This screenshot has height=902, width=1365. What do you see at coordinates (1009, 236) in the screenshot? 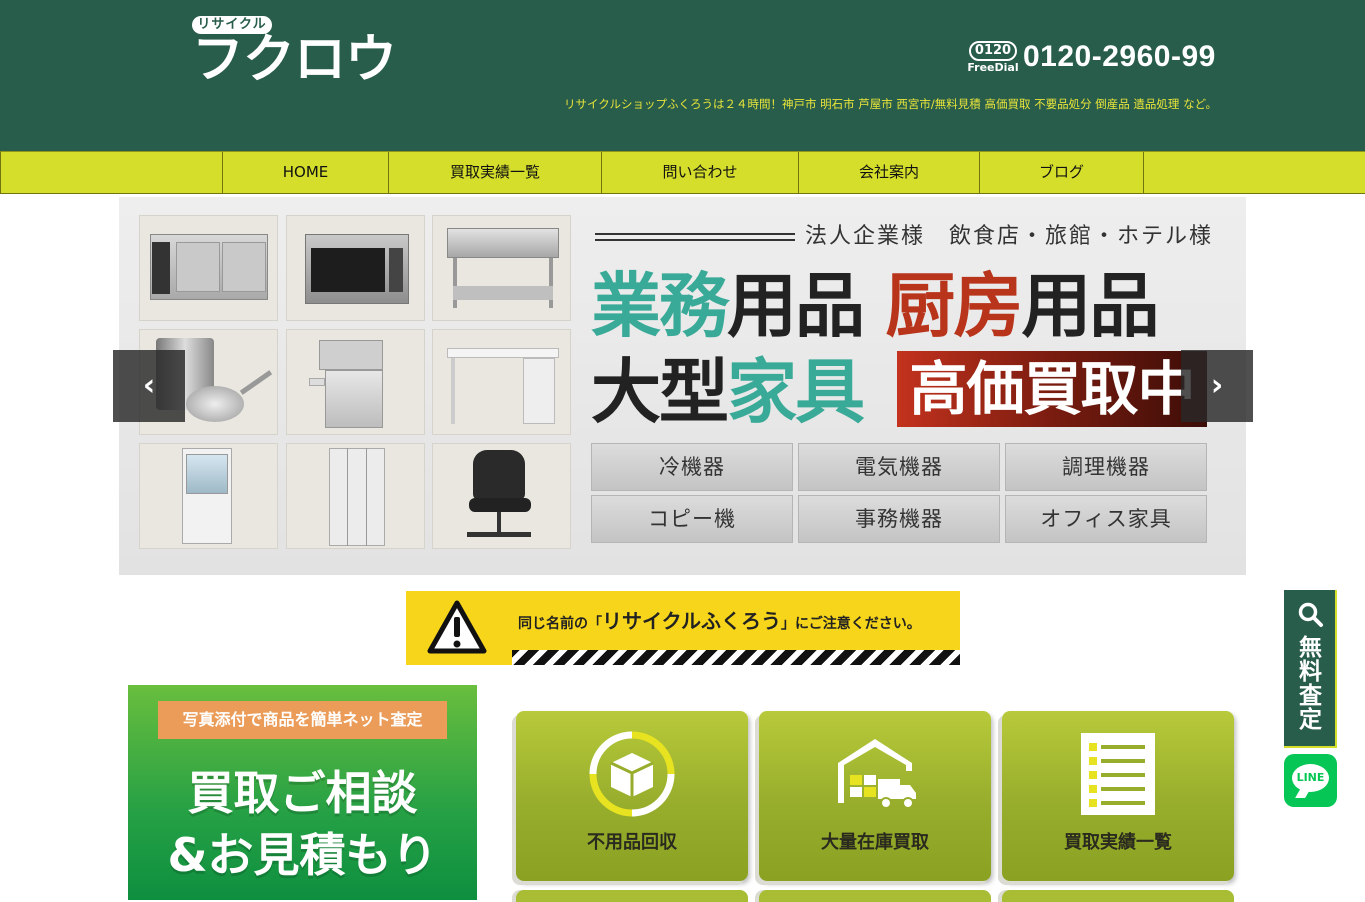
I see `headline-sub: 法人企業様 飲食店・旅館・ホテル様` at bounding box center [1009, 236].